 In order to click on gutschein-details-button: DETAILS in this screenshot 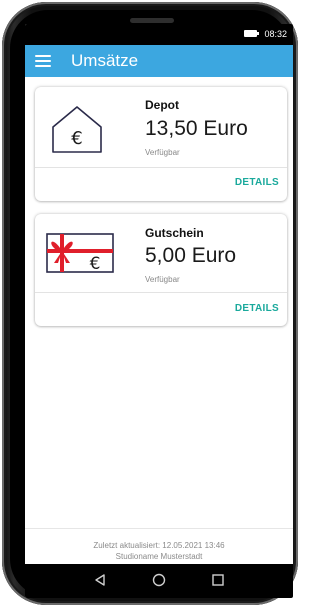, I will do `click(257, 308)`.